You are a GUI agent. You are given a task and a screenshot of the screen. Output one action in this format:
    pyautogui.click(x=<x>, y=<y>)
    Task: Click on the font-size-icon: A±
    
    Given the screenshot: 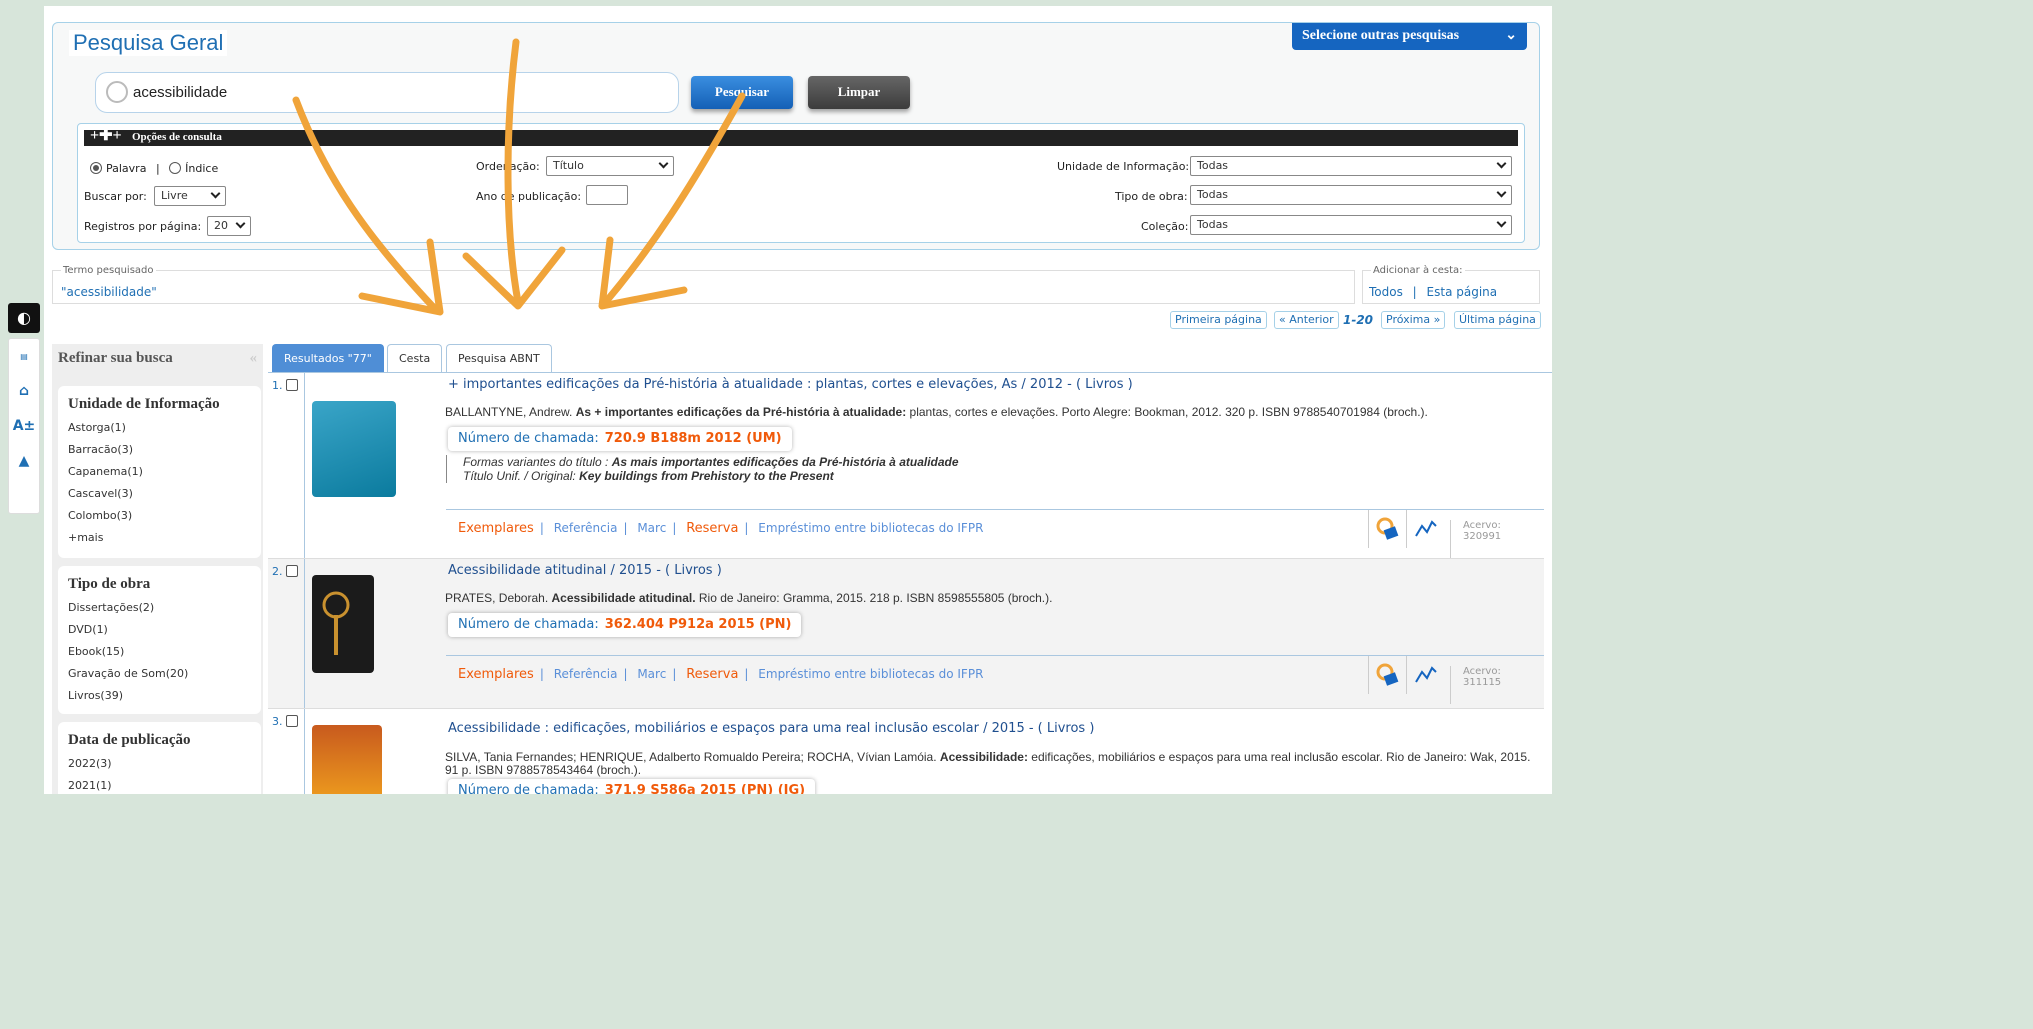 What is the action you would take?
    pyautogui.click(x=24, y=426)
    